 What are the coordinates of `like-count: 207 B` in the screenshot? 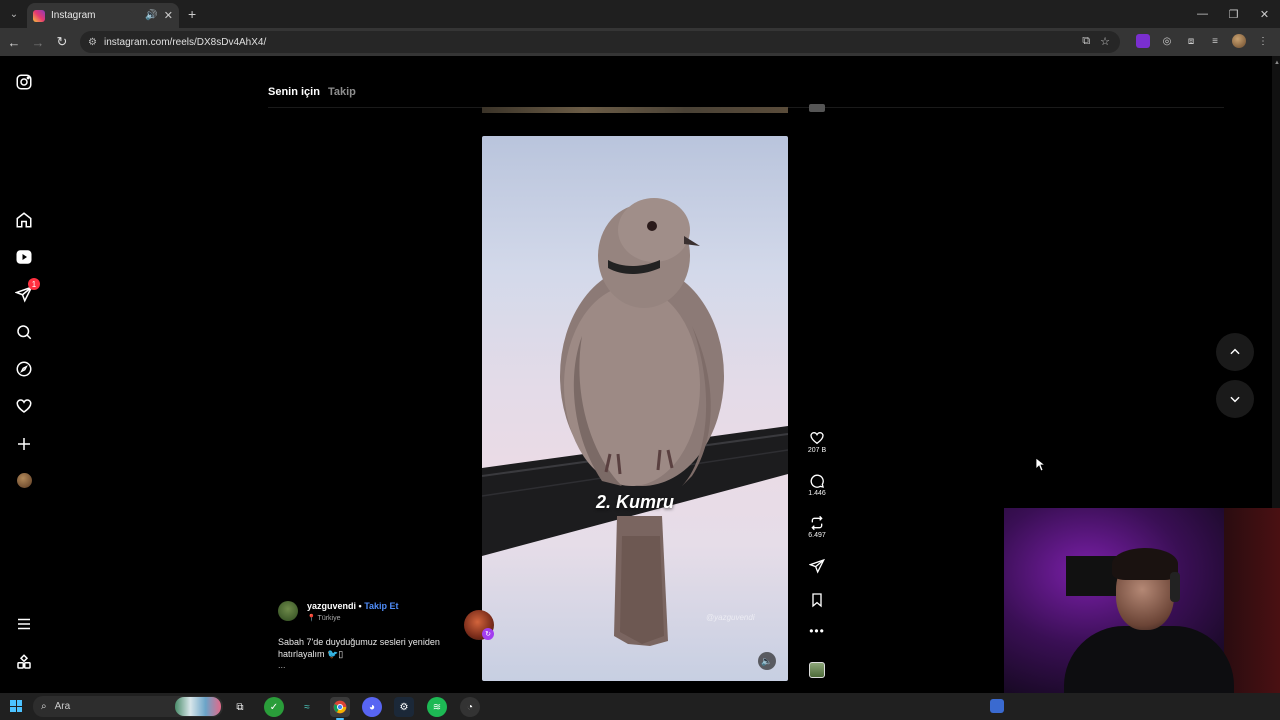 It's located at (817, 450).